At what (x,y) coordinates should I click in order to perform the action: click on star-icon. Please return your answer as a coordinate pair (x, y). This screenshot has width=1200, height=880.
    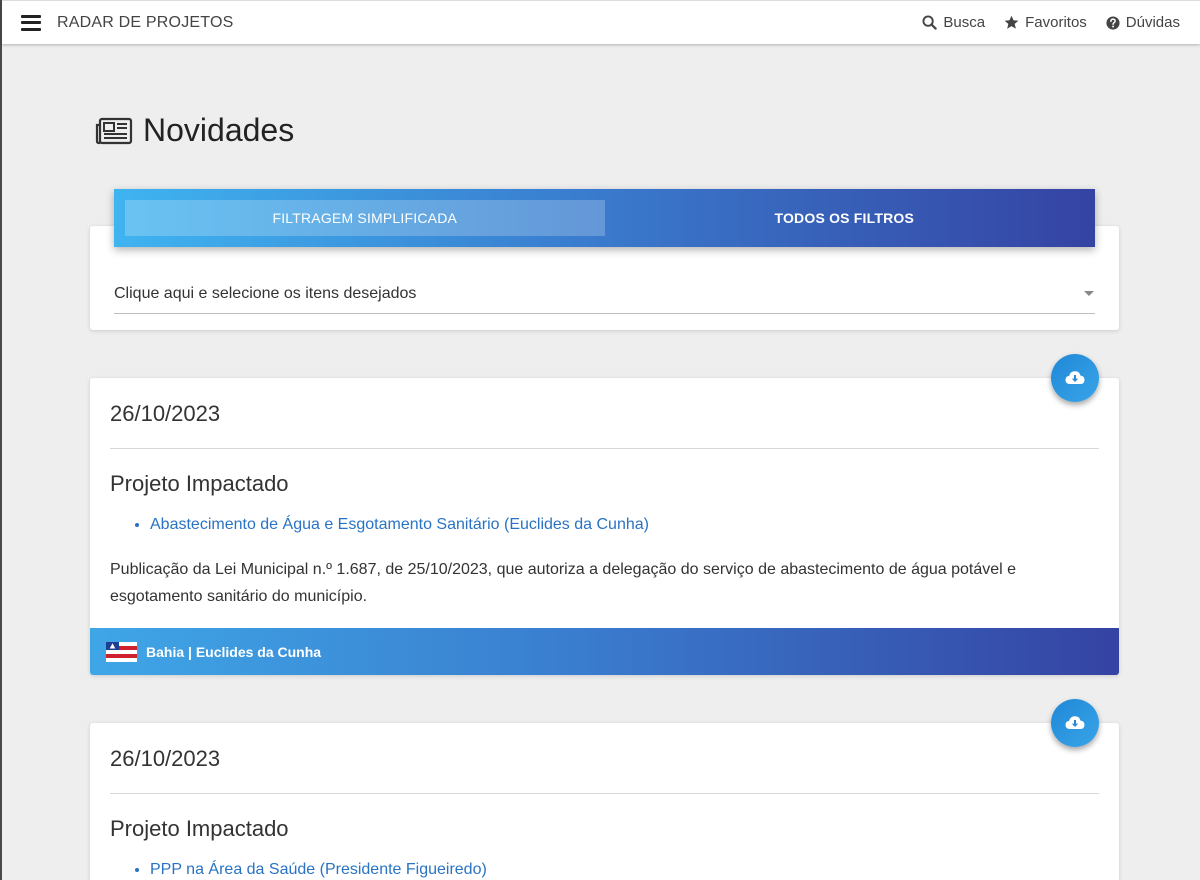
    Looking at the image, I should click on (1011, 22).